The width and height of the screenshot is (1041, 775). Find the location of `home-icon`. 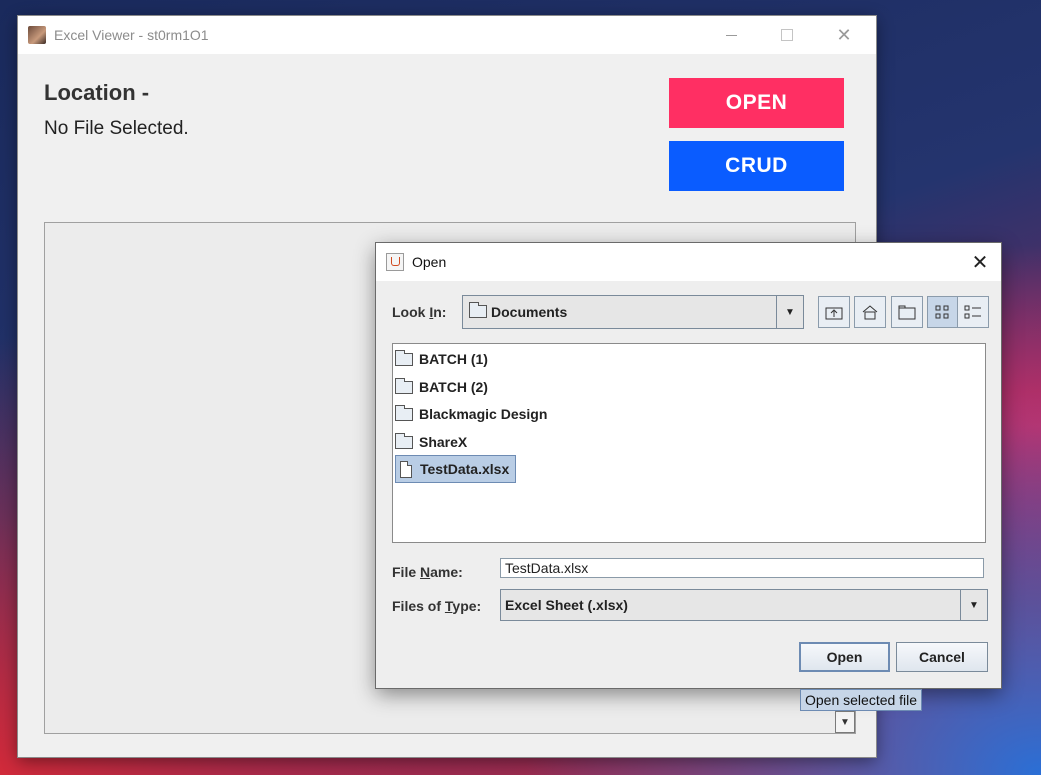

home-icon is located at coordinates (870, 312).